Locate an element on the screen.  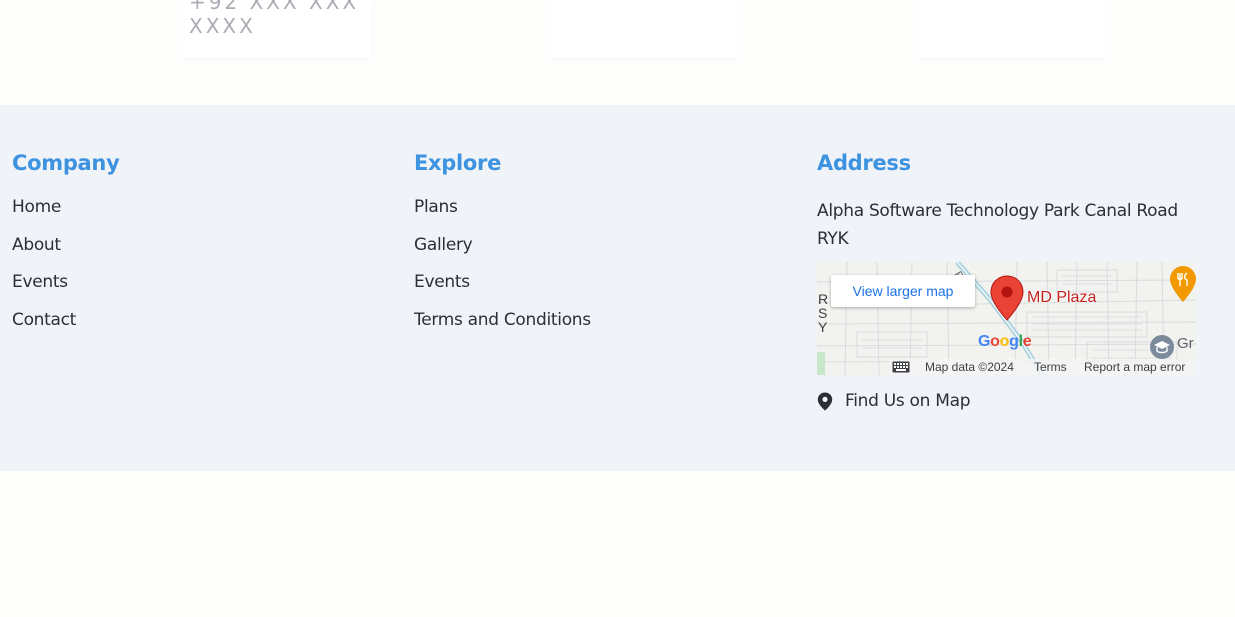
company-column: Company Home About Events Contact is located at coordinates (66, 249).